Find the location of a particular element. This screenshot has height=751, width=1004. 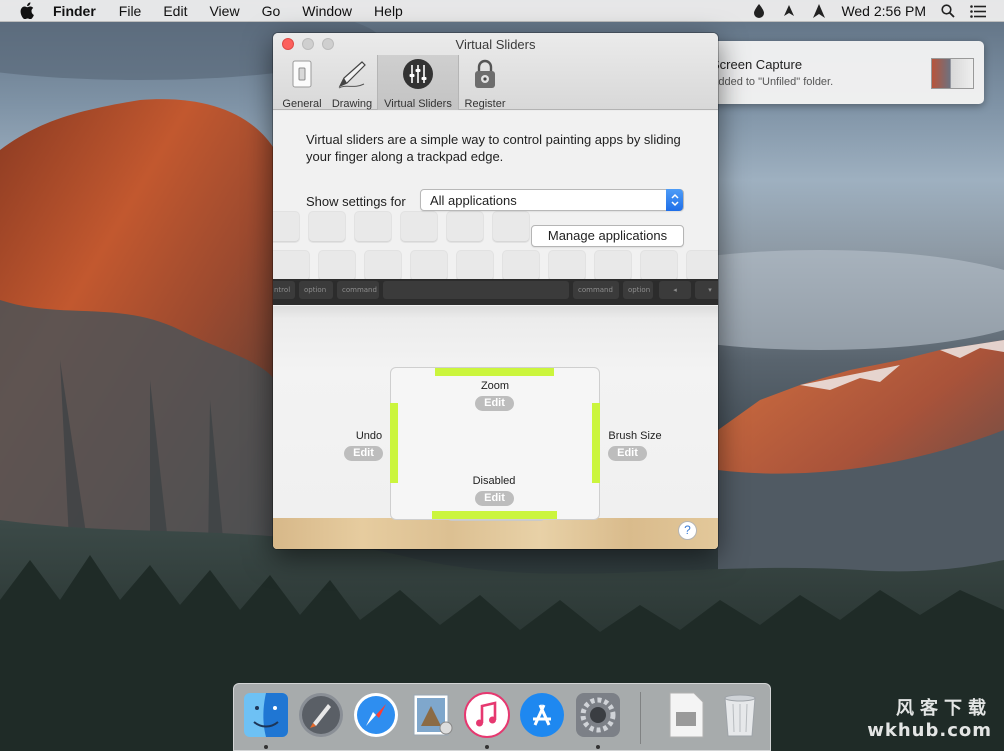

apple-menu-icon is located at coordinates (28, 10).